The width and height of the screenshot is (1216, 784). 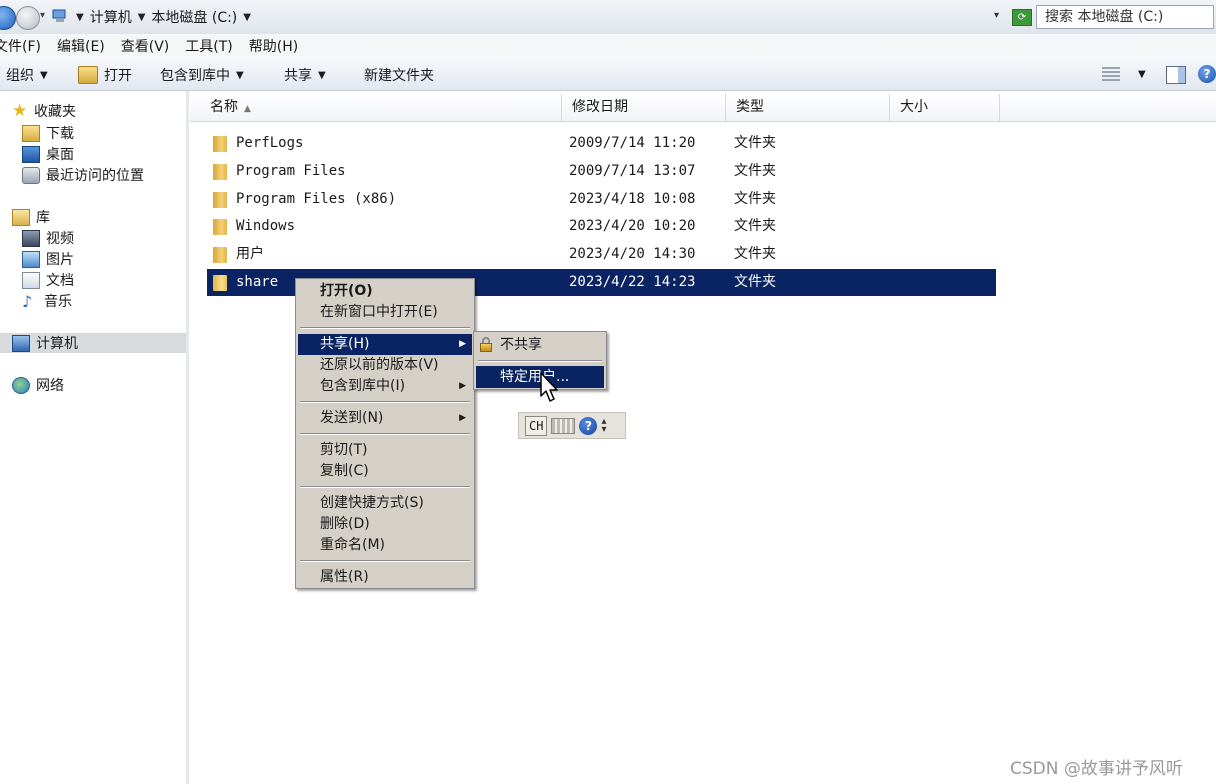 I want to click on ctx-include-library: 包含到库中(I) ▶, so click(x=385, y=386).